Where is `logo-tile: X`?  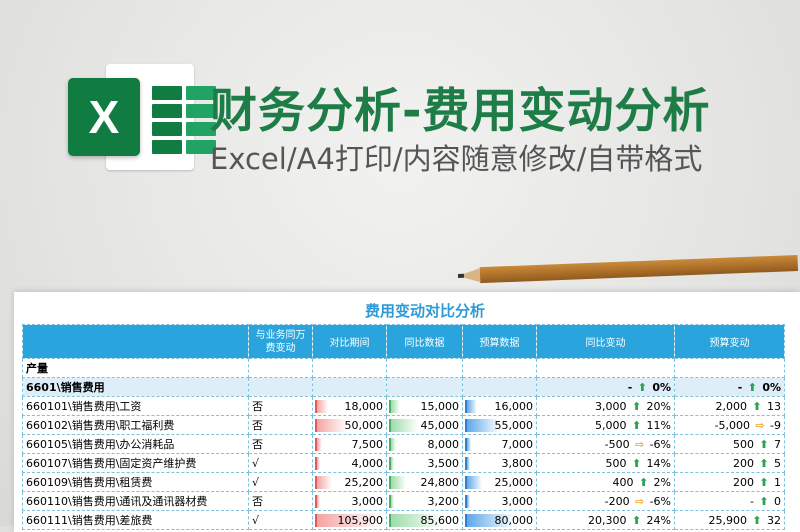 logo-tile: X is located at coordinates (104, 117).